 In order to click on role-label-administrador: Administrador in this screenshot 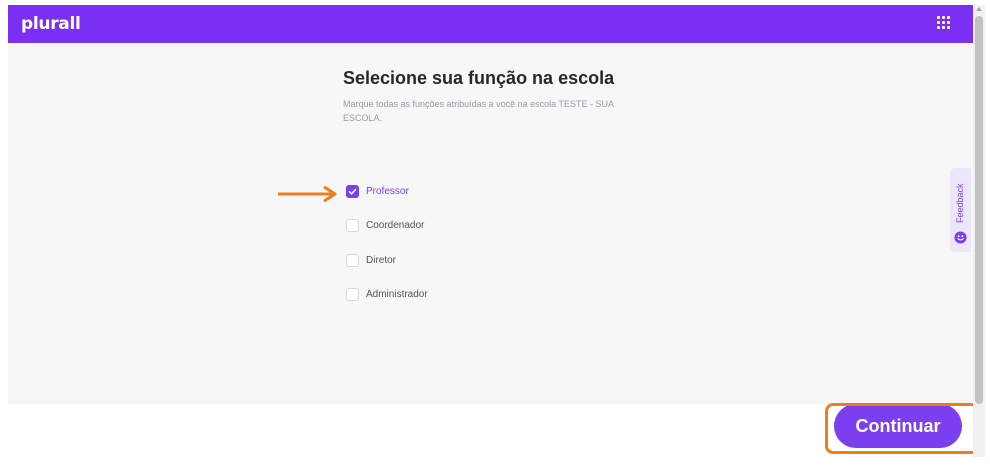, I will do `click(397, 294)`.